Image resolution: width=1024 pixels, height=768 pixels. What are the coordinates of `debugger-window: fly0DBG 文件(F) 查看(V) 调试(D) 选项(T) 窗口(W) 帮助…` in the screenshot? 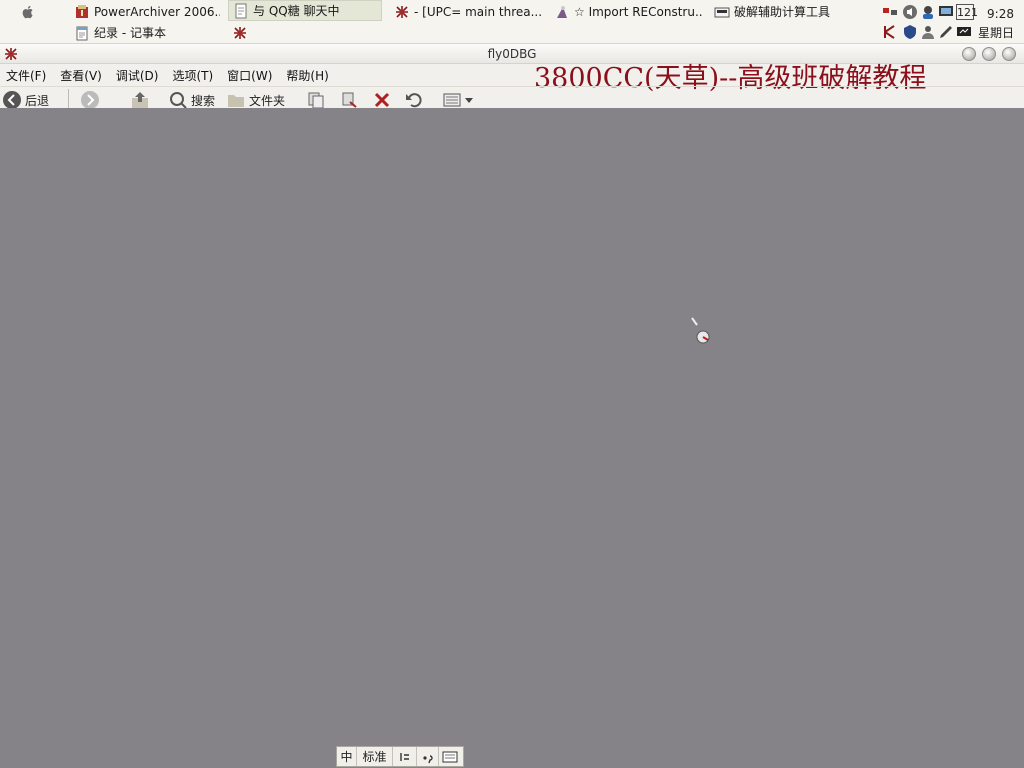 It's located at (512, 76).